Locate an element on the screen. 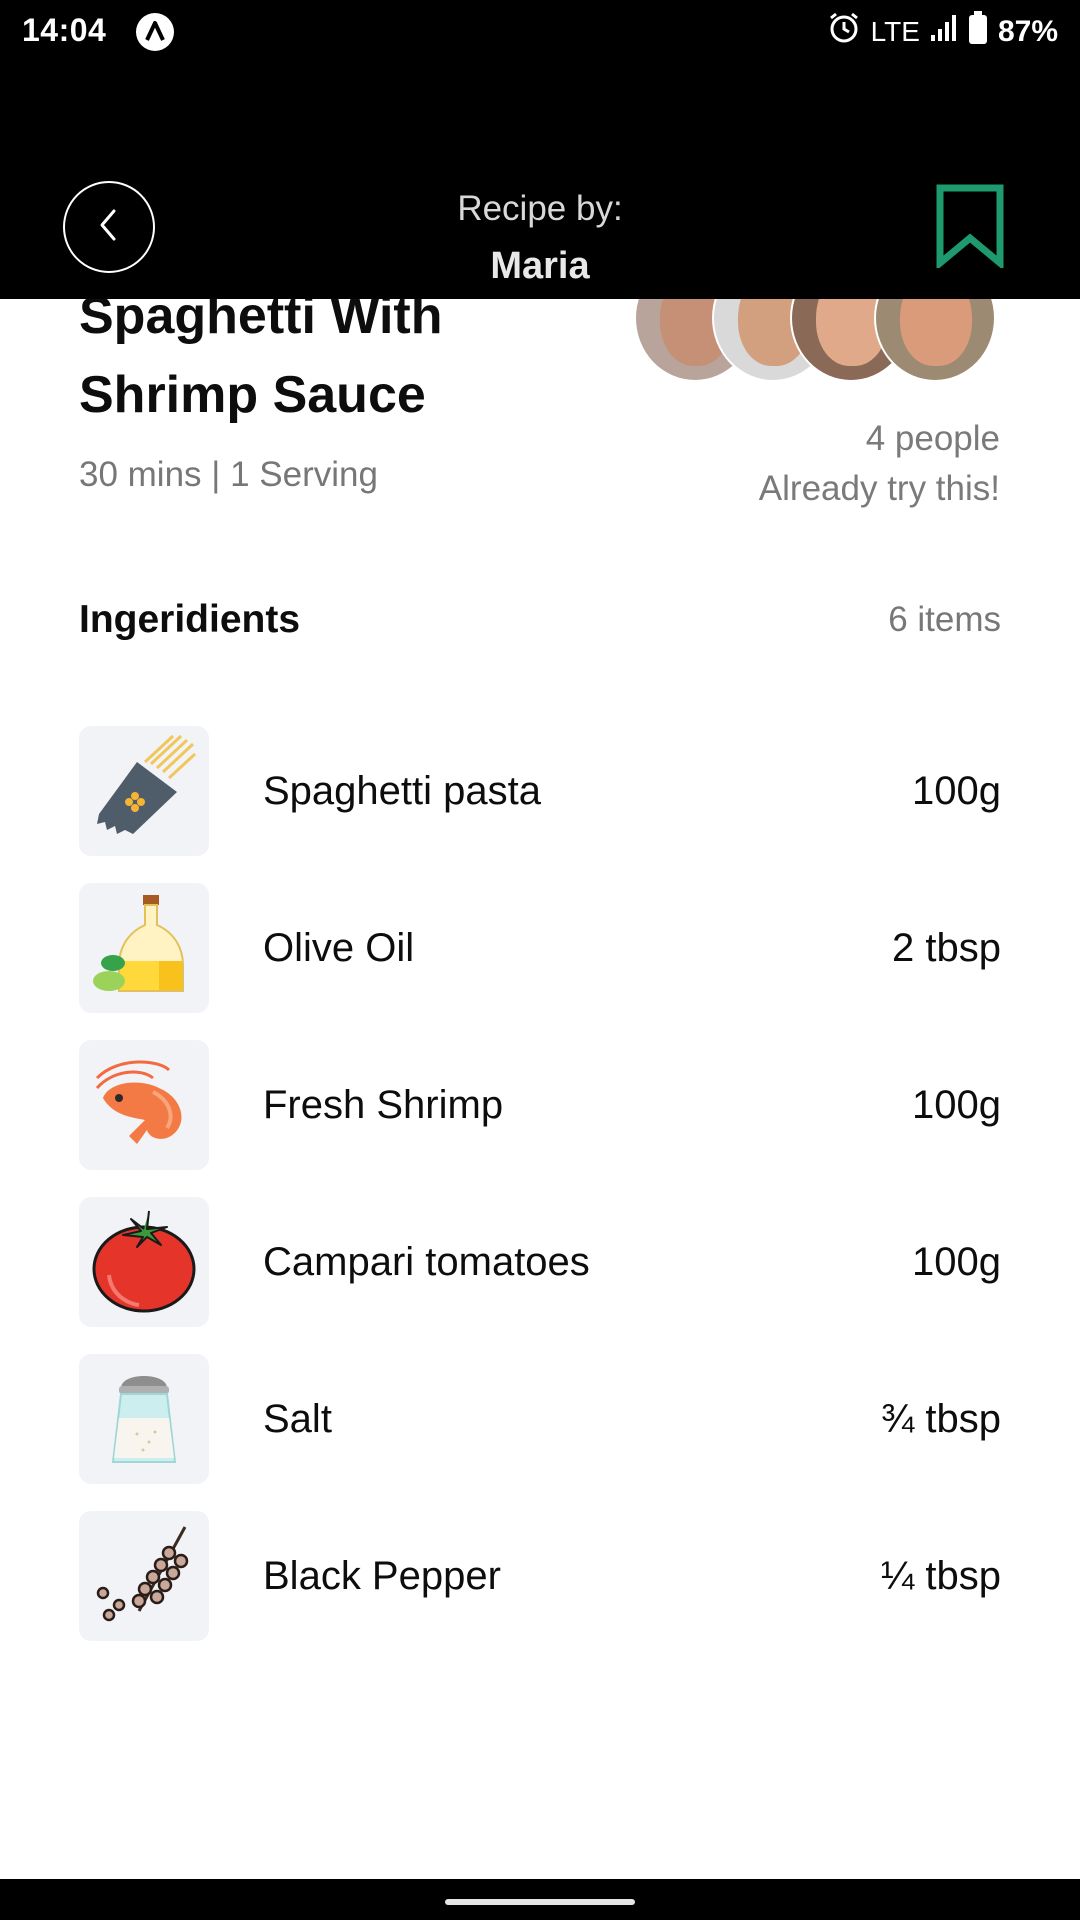 Image resolution: width=1080 pixels, height=1920 pixels. network-type: LTE is located at coordinates (895, 31).